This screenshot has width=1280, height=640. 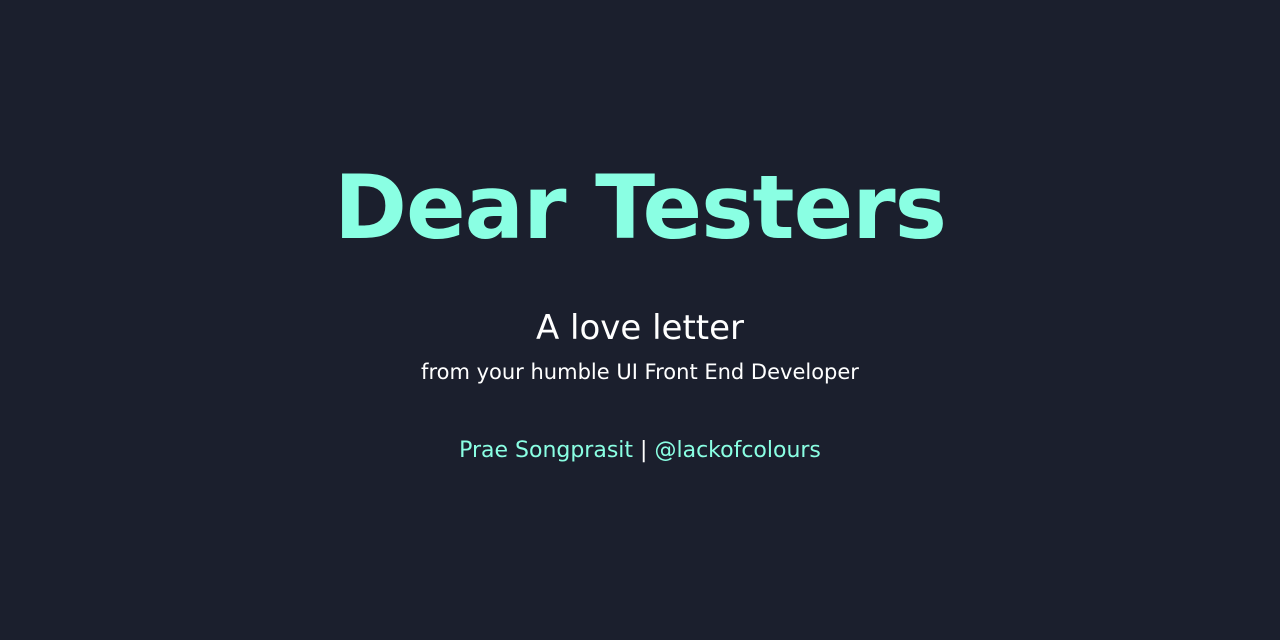 I want to click on slide-subtitle: A love letter, so click(x=640, y=328).